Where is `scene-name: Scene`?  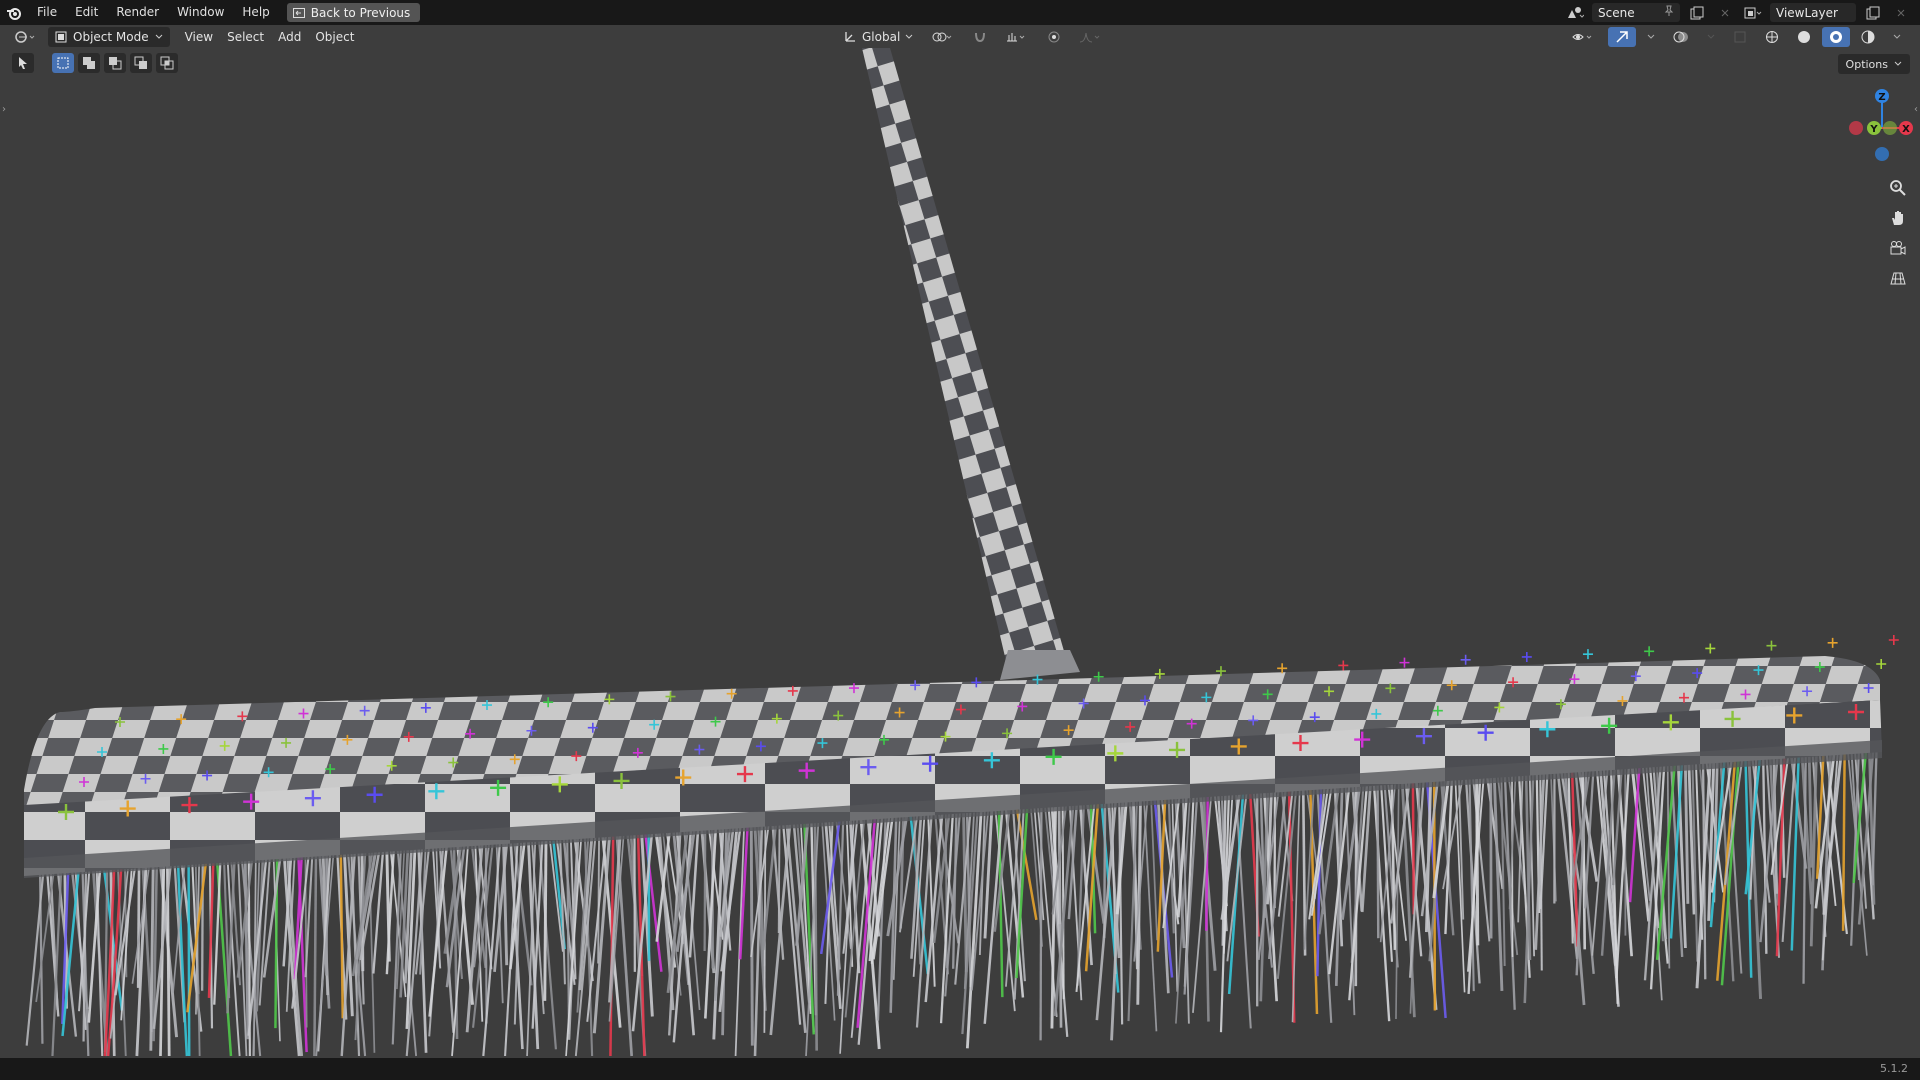 scene-name: Scene is located at coordinates (1616, 12).